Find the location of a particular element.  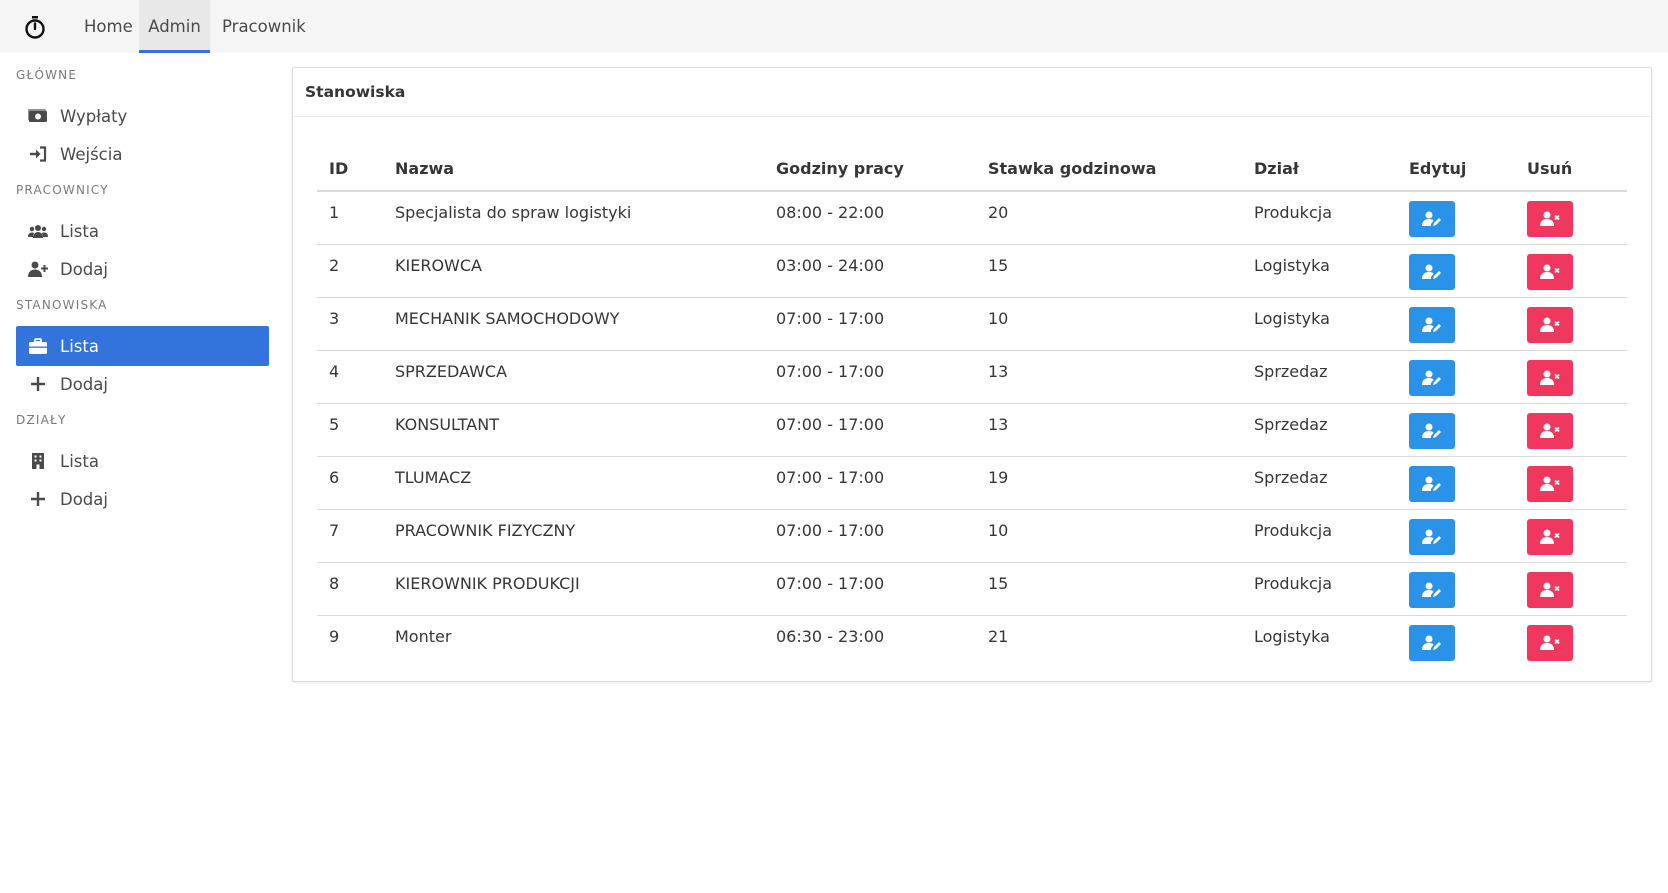

table-row: 4 SPRZEDAWCA 07:00 - 17:00 13 Sprzedaz is located at coordinates (972, 377).